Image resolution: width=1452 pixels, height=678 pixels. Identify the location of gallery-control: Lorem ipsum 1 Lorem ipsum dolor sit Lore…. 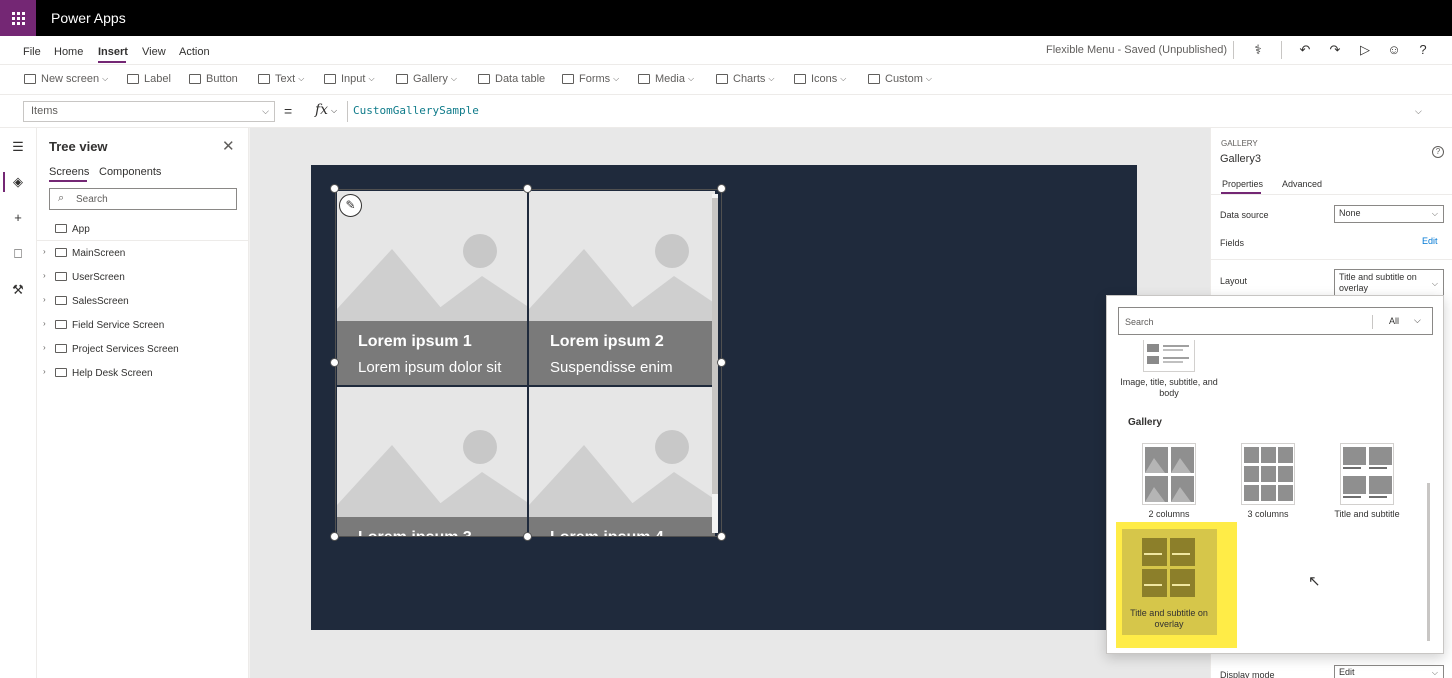
(528, 363).